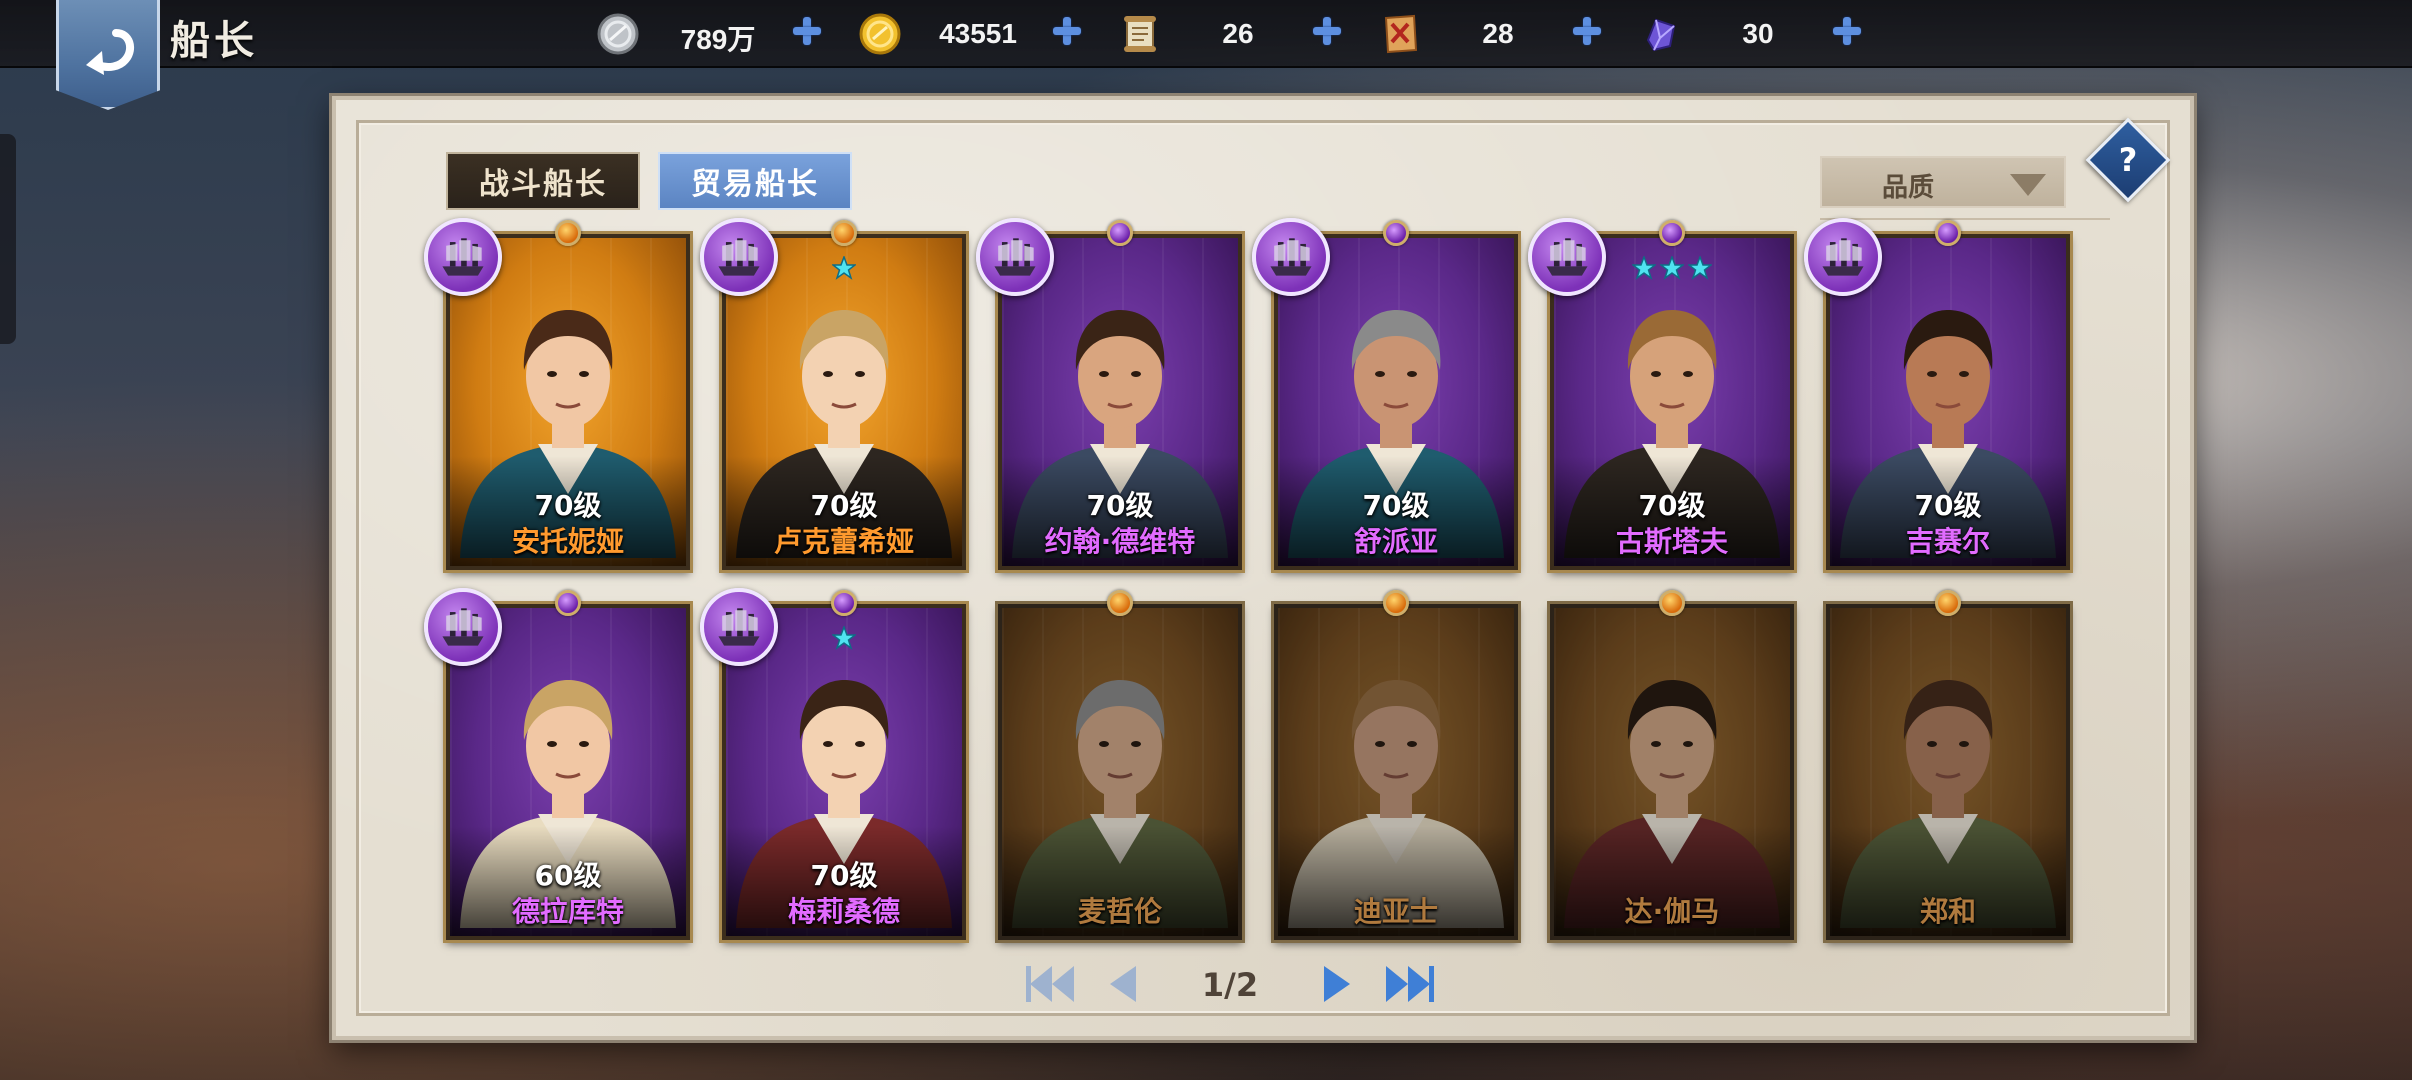 The image size is (2412, 1080). I want to click on gold-coin-icon, so click(880, 34).